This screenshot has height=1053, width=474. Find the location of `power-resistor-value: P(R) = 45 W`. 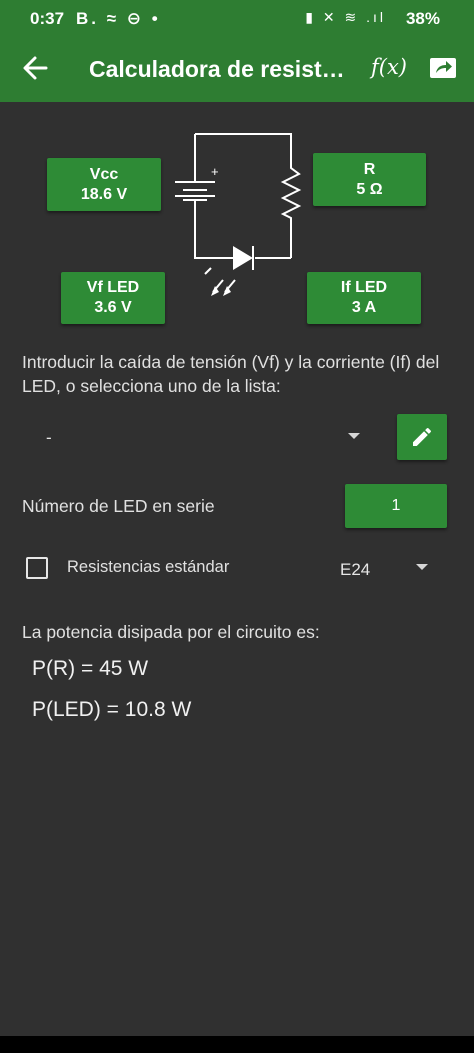

power-resistor-value: P(R) = 45 W is located at coordinates (90, 668).